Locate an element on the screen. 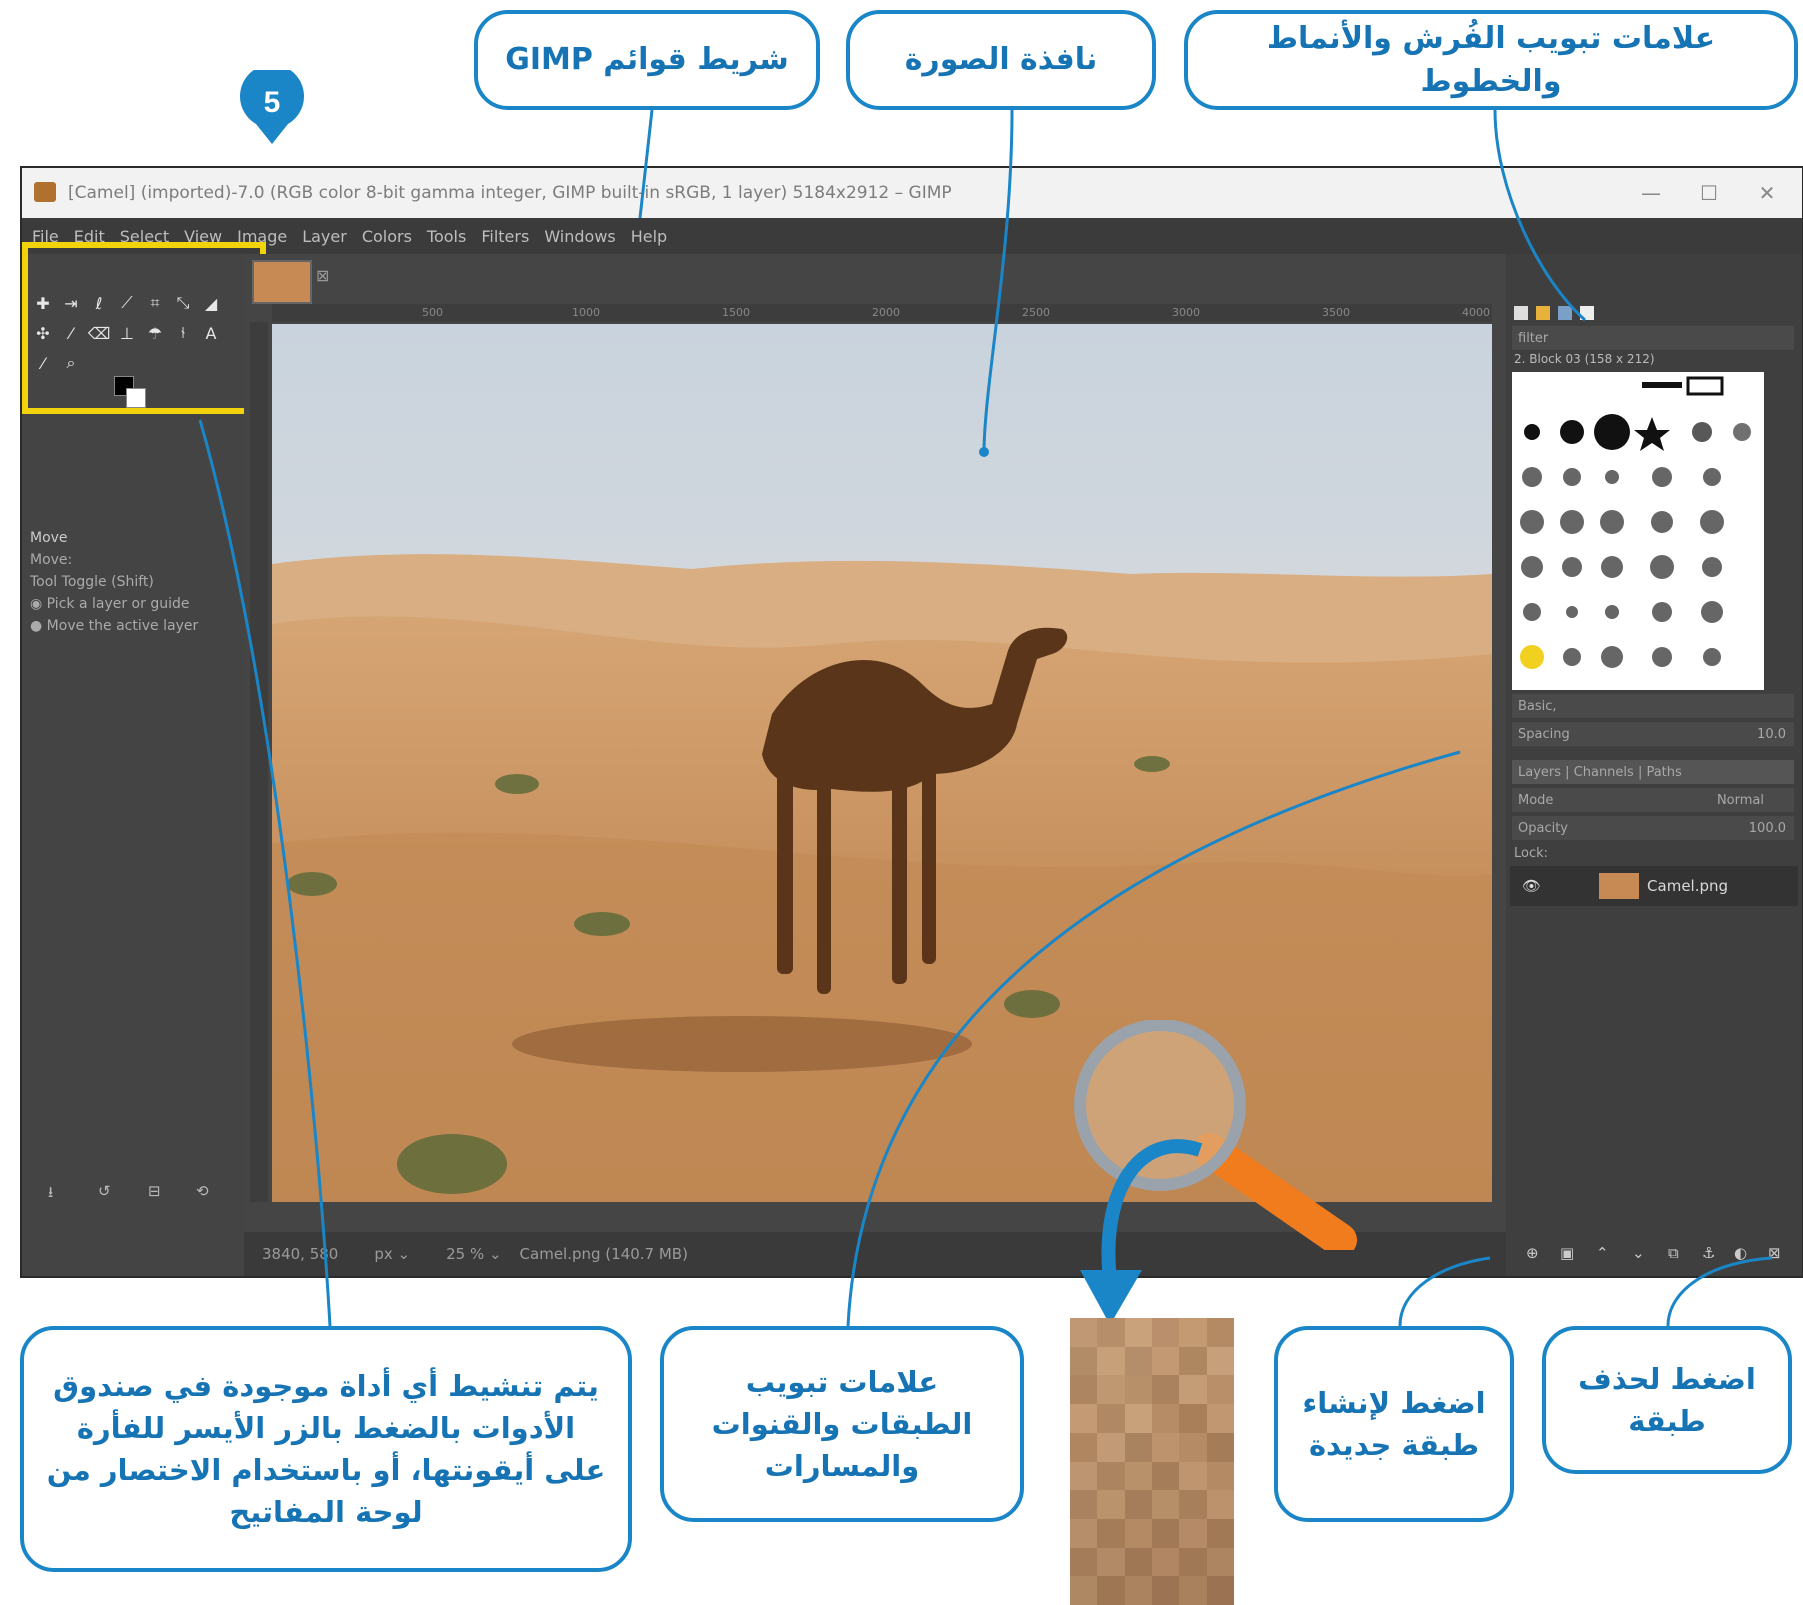  callout-layers-tabs: علامات تبويب الطبقات والقنوات والمسارات is located at coordinates (842, 1424).